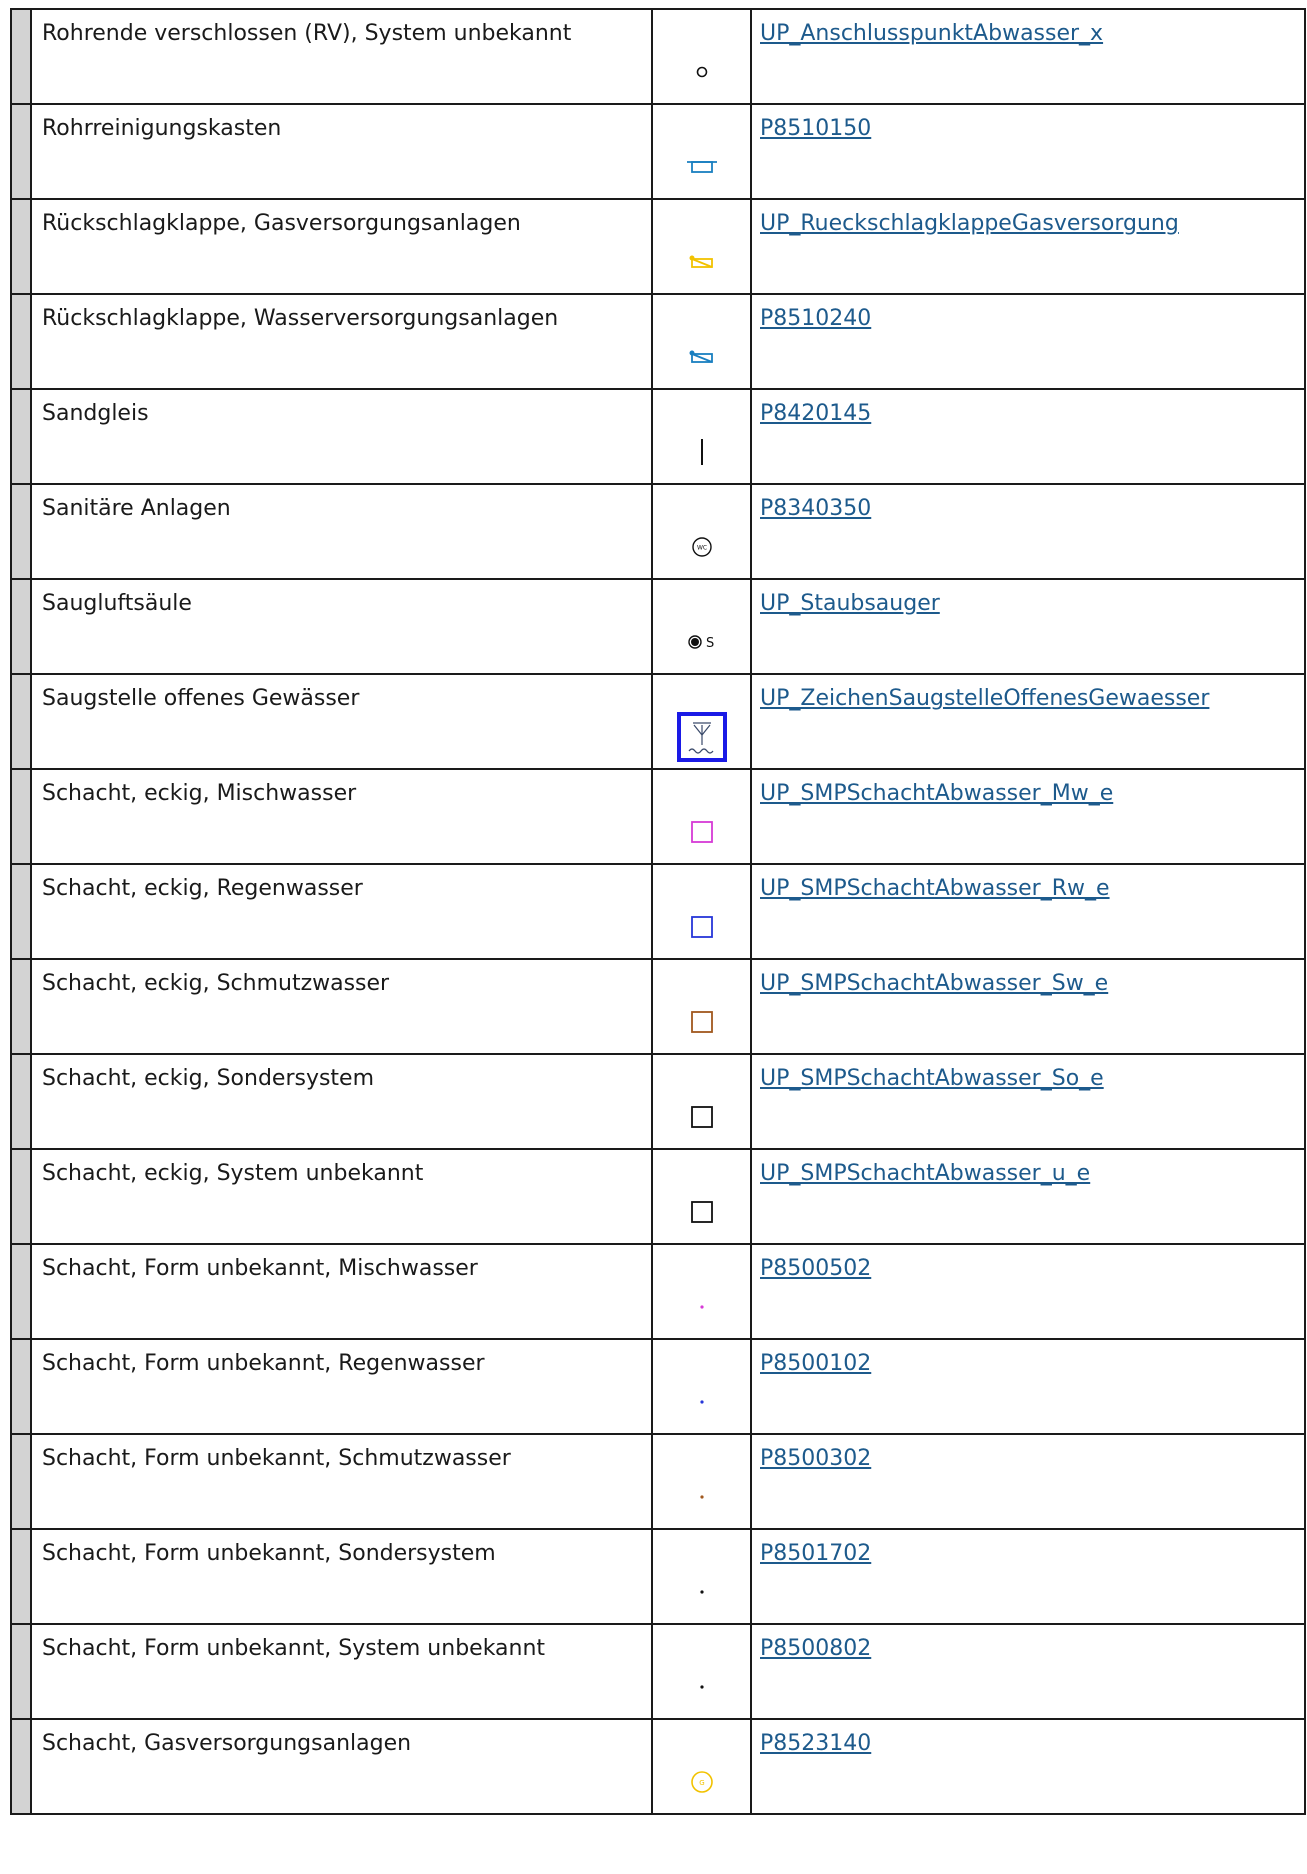 The width and height of the screenshot is (1307, 1874). I want to click on symbol-name-cell: Schacht, Form unbekannt, Regenwasser, so click(341, 1386).